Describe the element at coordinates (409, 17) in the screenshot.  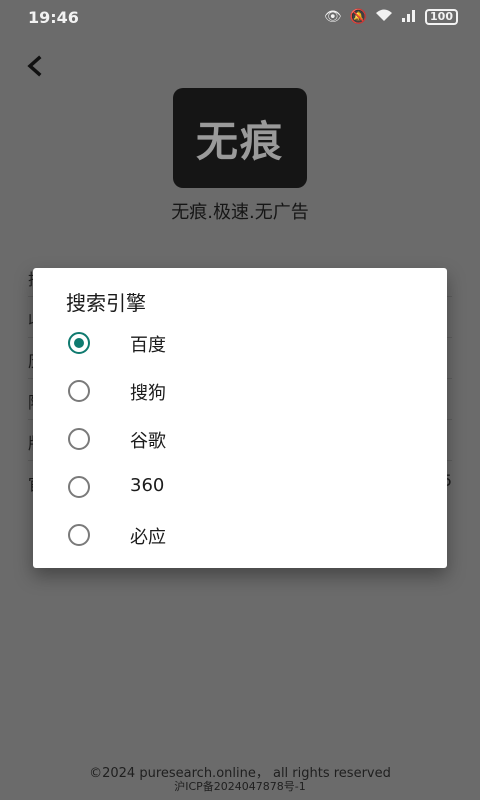
I see `signal-4g-icon` at that location.